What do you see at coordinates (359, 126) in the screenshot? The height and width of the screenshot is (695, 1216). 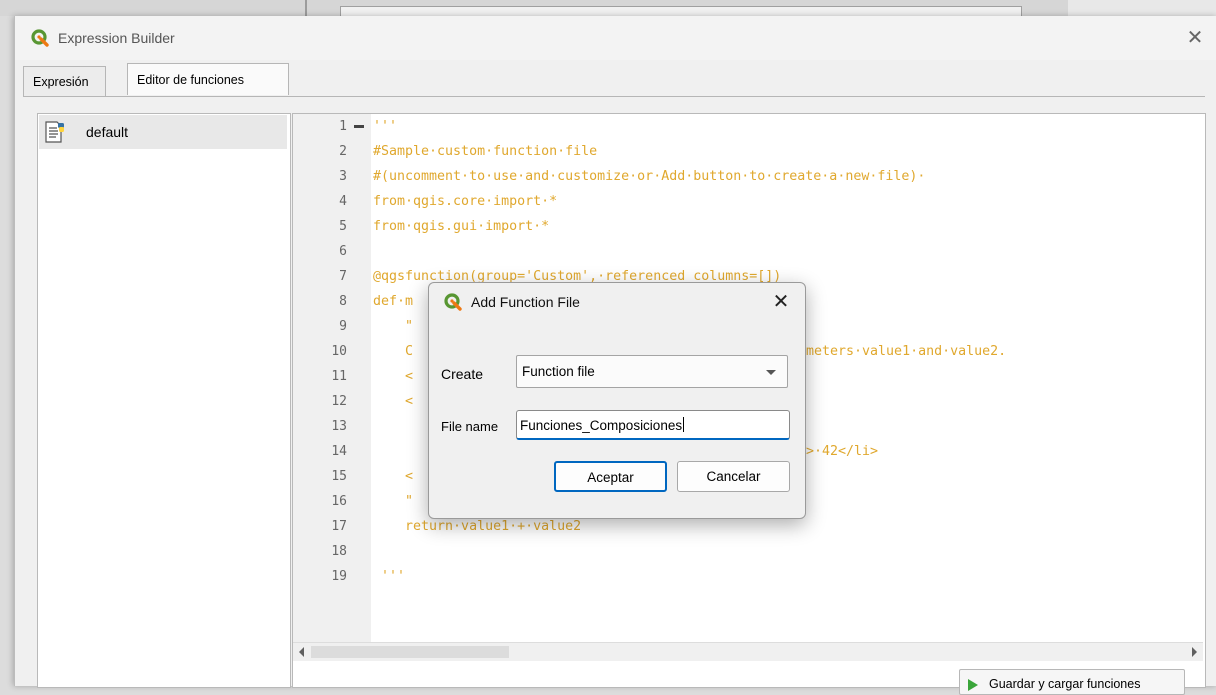 I see `fold-marker-icon` at bounding box center [359, 126].